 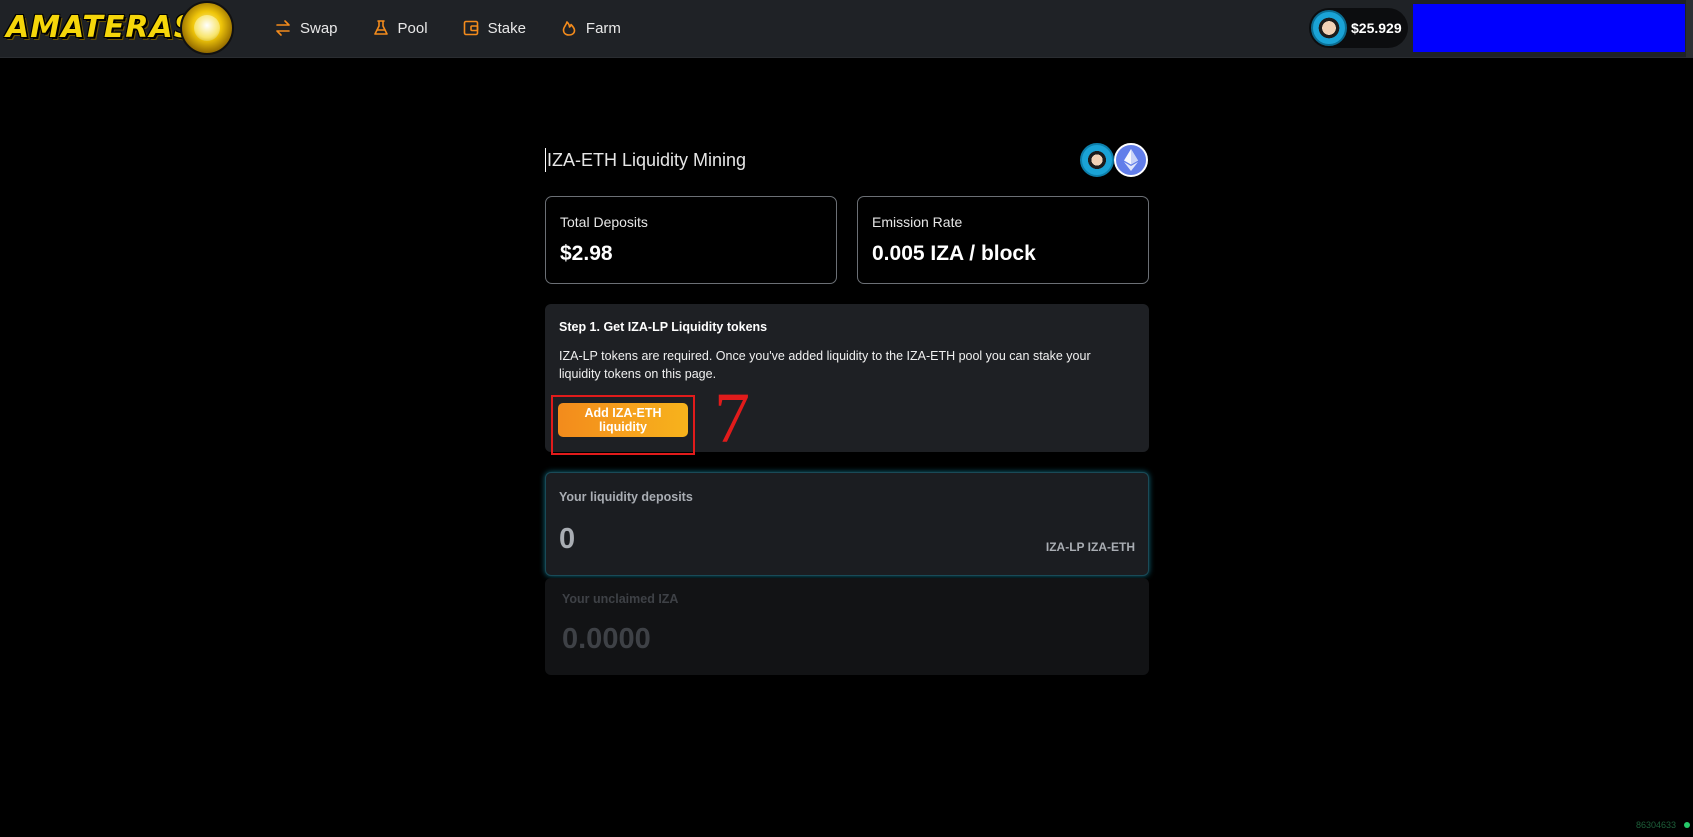 I want to click on top-navigation-bar: AMATERASU Swap Pool Stake Farm $25.929, so click(x=846, y=29).